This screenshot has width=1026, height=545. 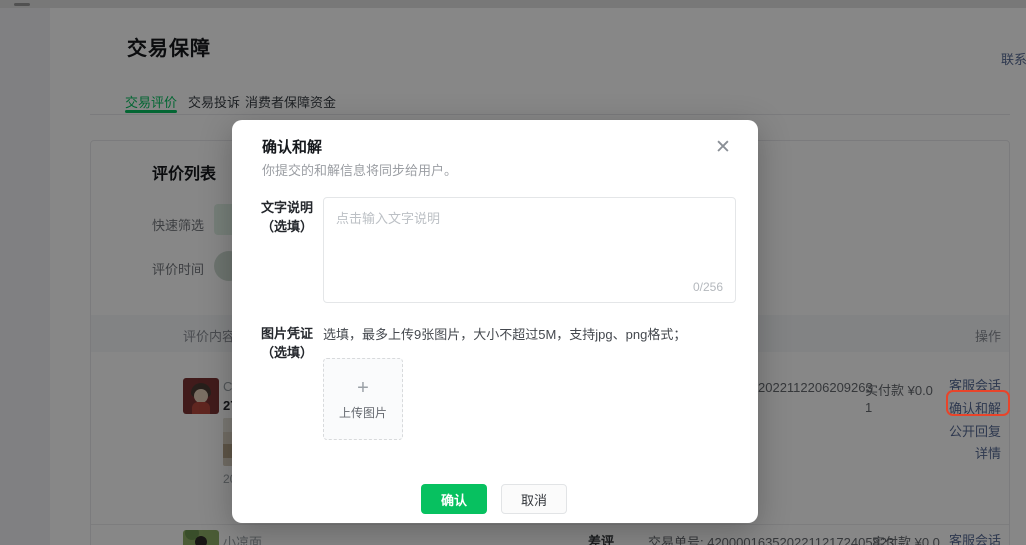 I want to click on dialog-title: 确认和解, so click(x=292, y=147).